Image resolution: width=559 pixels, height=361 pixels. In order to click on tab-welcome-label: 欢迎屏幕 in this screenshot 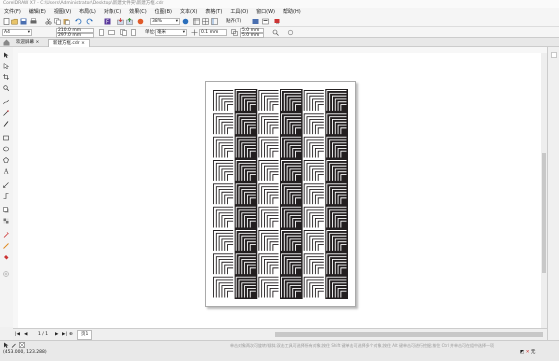, I will do `click(25, 42)`.